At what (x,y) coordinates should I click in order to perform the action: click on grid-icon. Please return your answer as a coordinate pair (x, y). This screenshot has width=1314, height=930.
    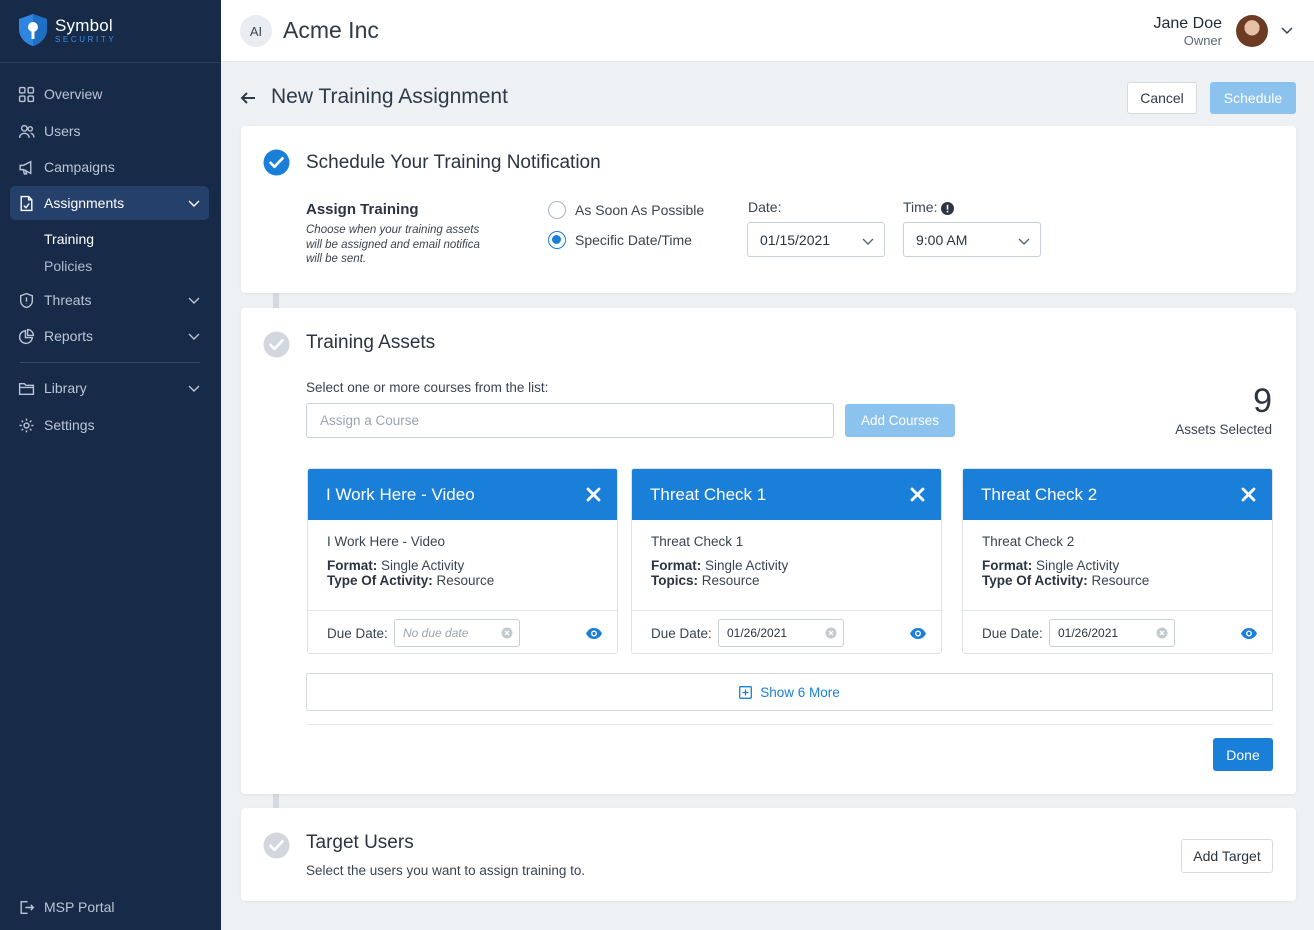
    Looking at the image, I should click on (26, 94).